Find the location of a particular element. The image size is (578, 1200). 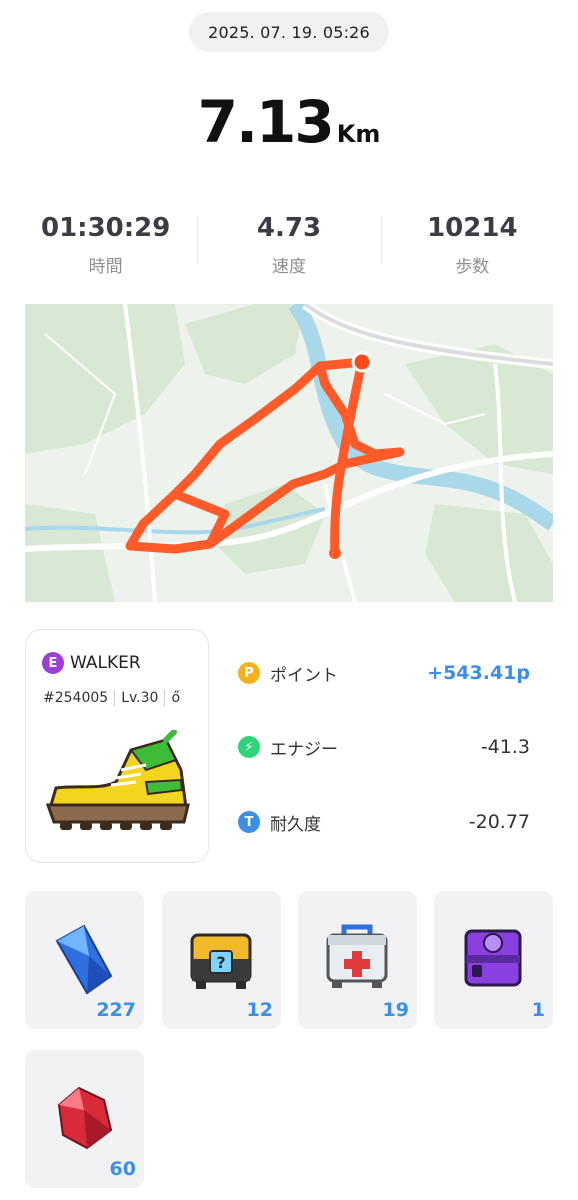

item-tile-red-gem: 60 is located at coordinates (84, 1119).